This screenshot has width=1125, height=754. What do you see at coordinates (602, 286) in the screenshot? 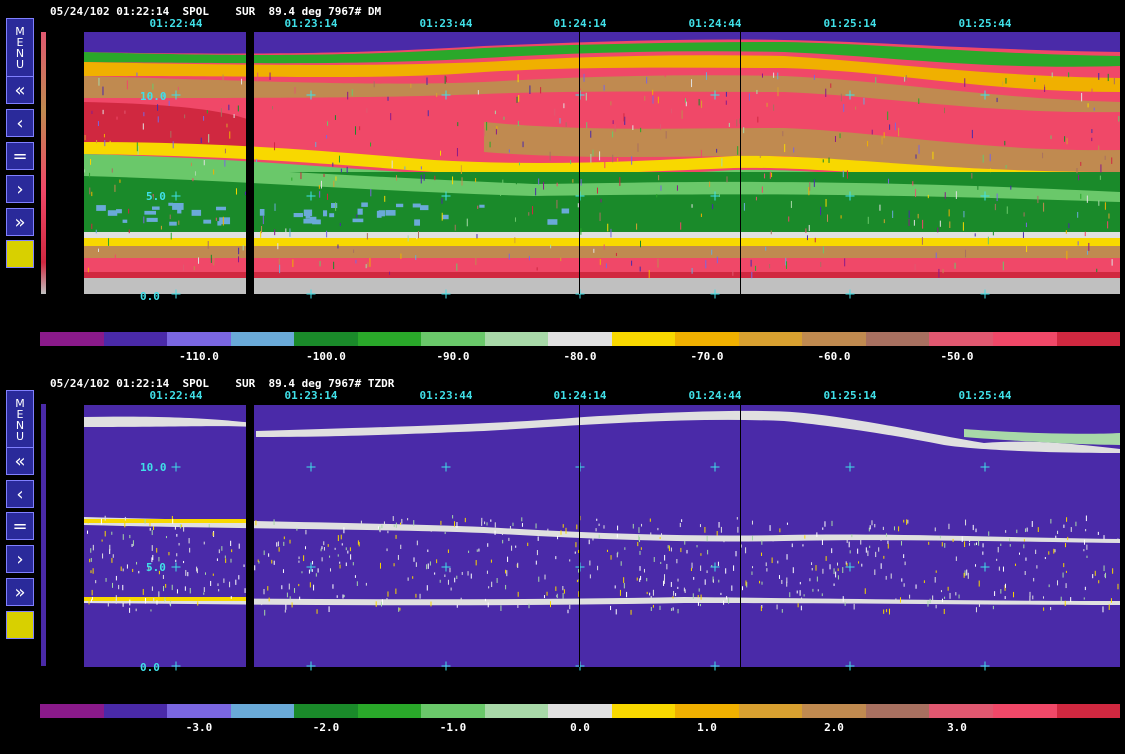
I see `ground-clutter` at bounding box center [602, 286].